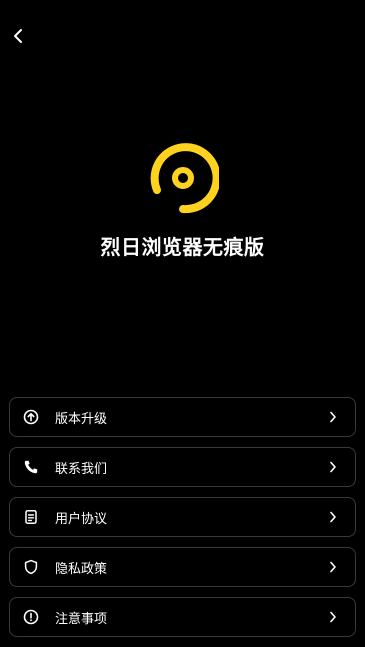  I want to click on menu-item-label: 注意事项, so click(81, 619).